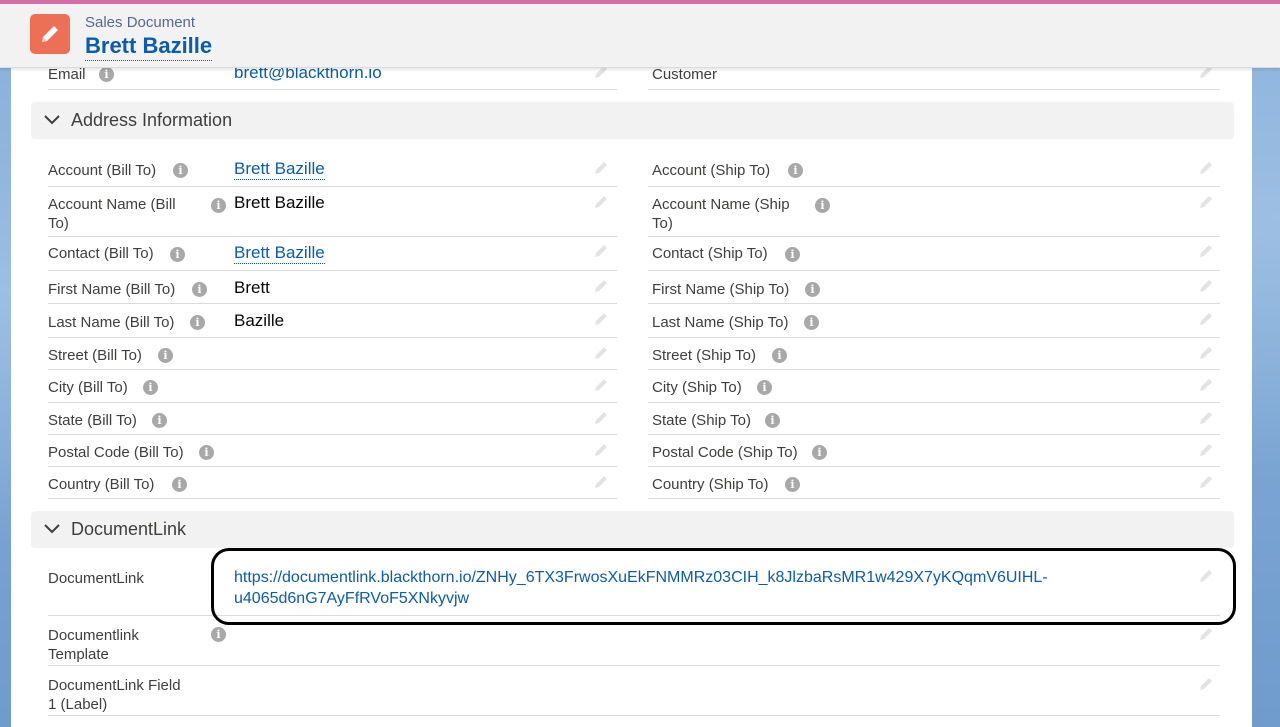  I want to click on field-label: Account (Ship To), so click(711, 170).